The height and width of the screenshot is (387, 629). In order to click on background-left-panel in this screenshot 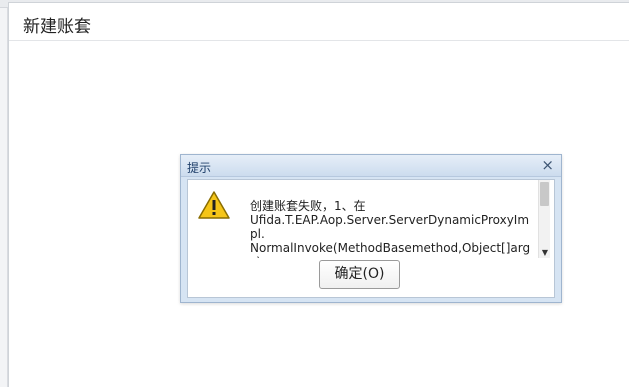, I will do `click(4, 197)`.